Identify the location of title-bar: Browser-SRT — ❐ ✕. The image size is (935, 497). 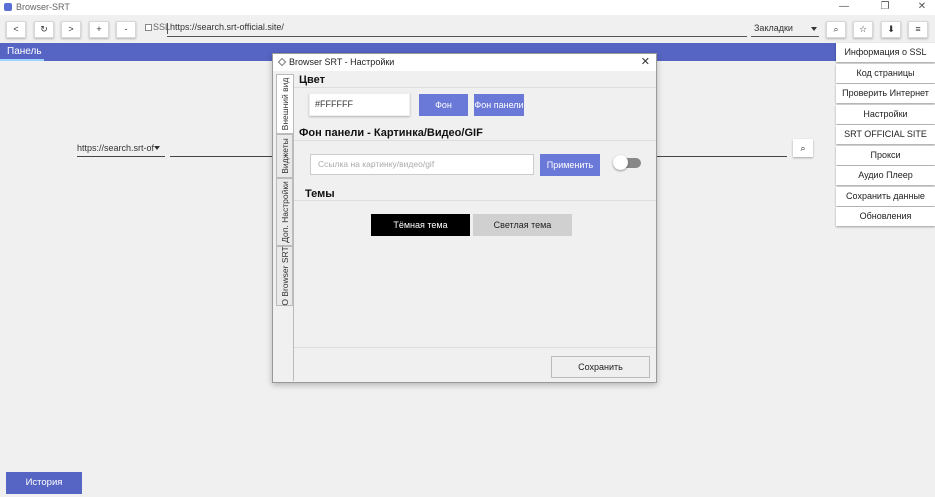
(467, 7).